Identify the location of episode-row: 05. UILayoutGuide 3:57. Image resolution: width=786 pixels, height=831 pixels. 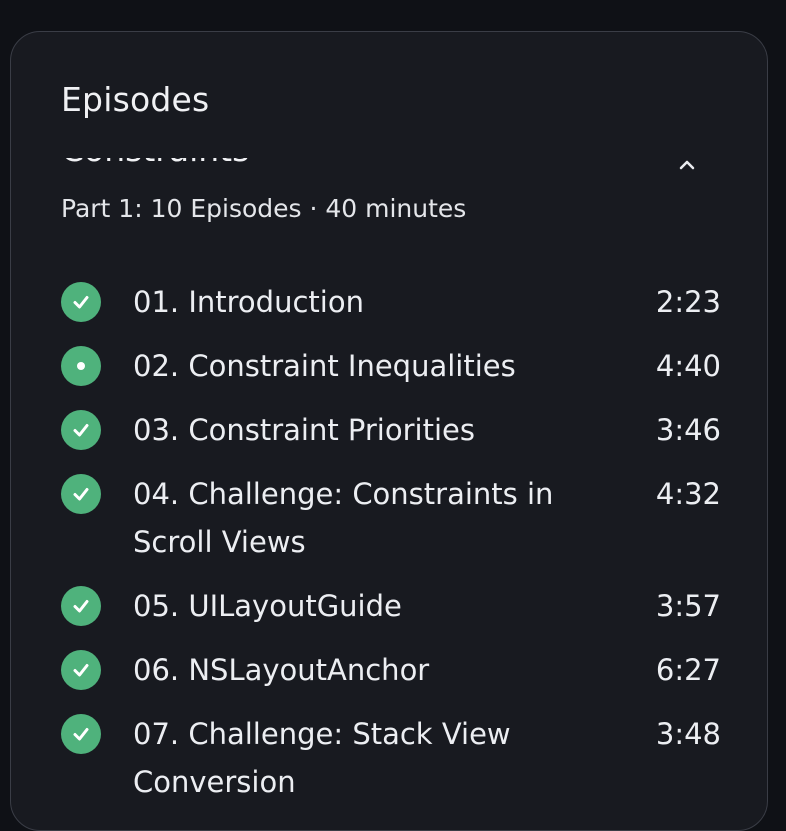
(391, 606).